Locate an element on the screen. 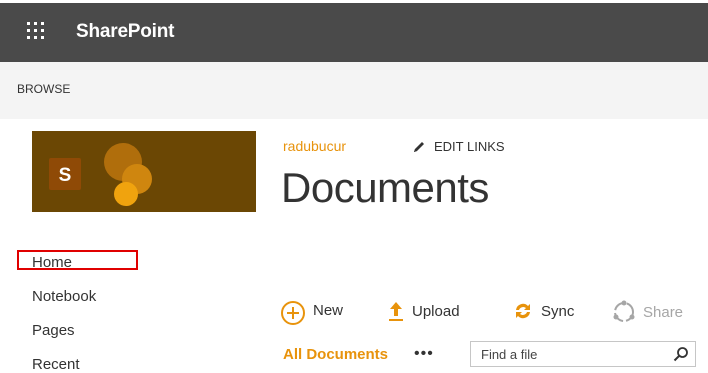 This screenshot has height=373, width=708. find-file-input is located at coordinates (571, 354).